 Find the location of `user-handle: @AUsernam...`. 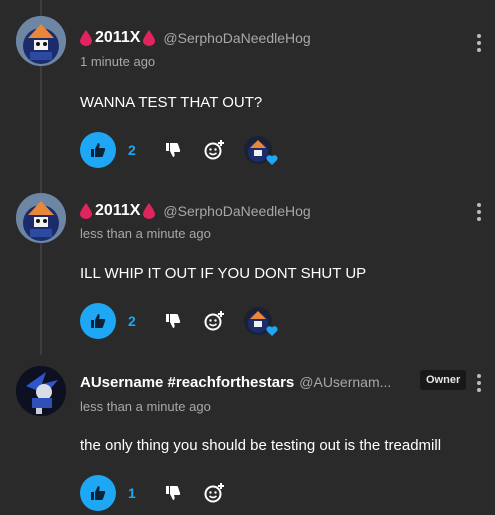

user-handle: @AUsernam... is located at coordinates (345, 382).